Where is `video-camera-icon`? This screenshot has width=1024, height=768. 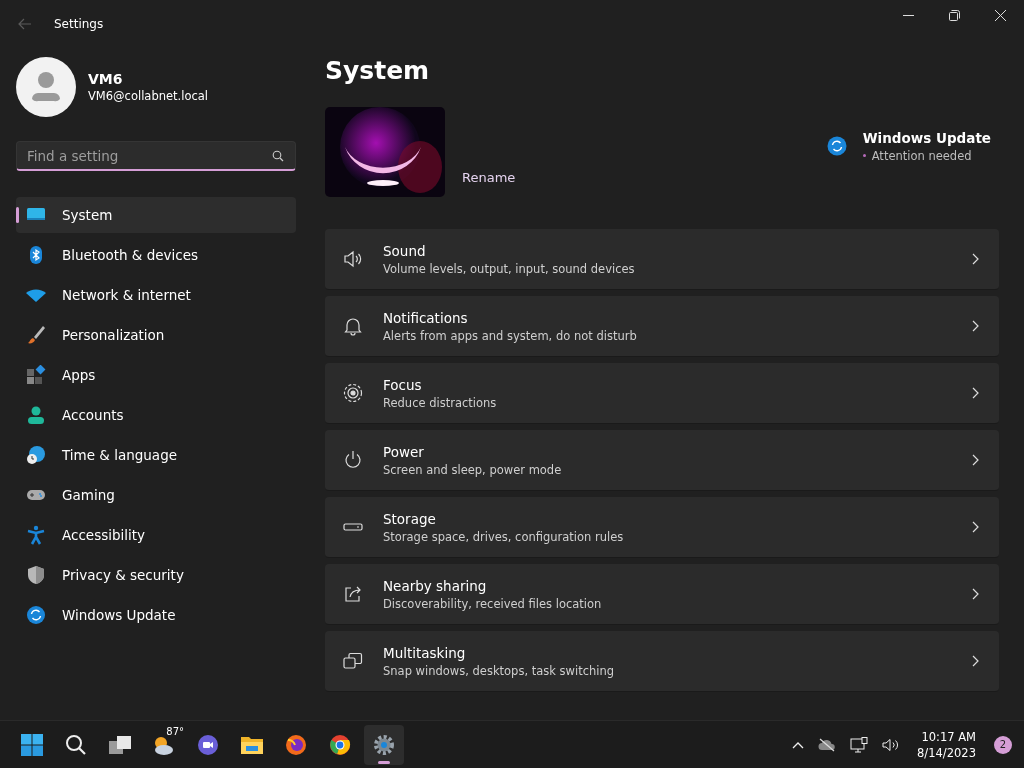
video-camera-icon is located at coordinates (208, 744).